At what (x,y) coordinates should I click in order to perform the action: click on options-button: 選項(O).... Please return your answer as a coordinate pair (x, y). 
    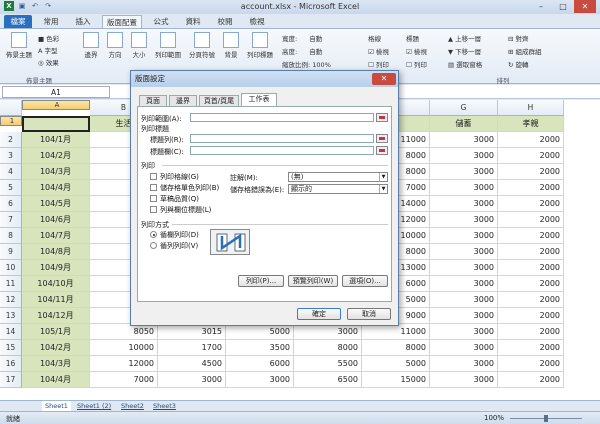
    Looking at the image, I should click on (365, 281).